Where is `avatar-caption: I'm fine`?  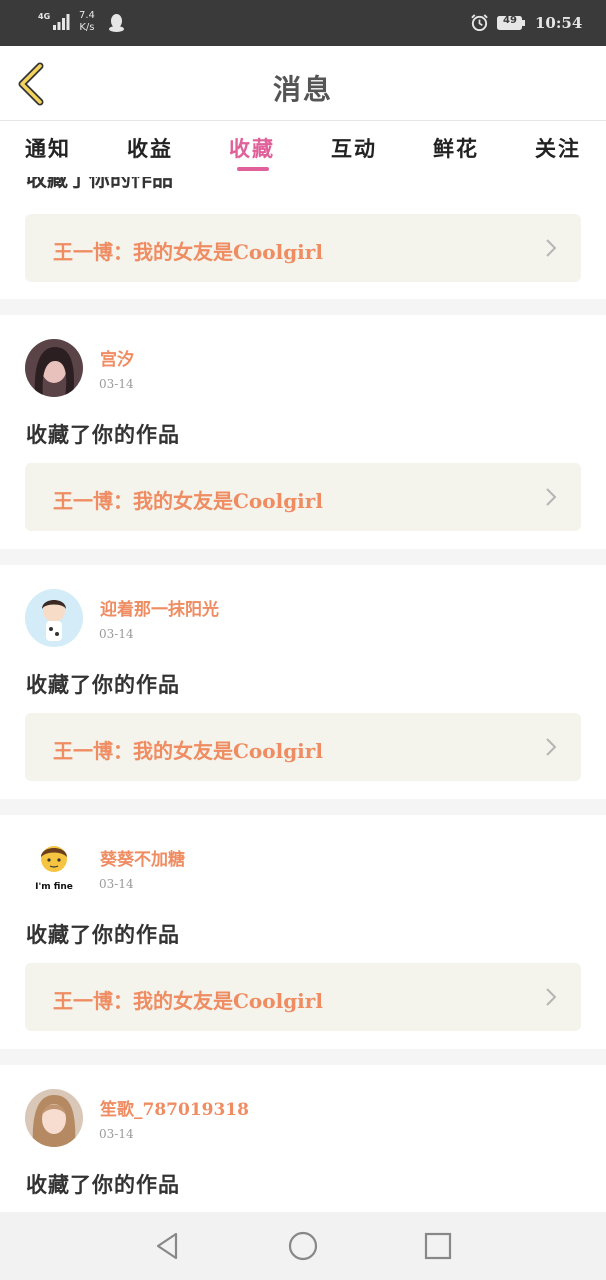 avatar-caption: I'm fine is located at coordinates (54, 887).